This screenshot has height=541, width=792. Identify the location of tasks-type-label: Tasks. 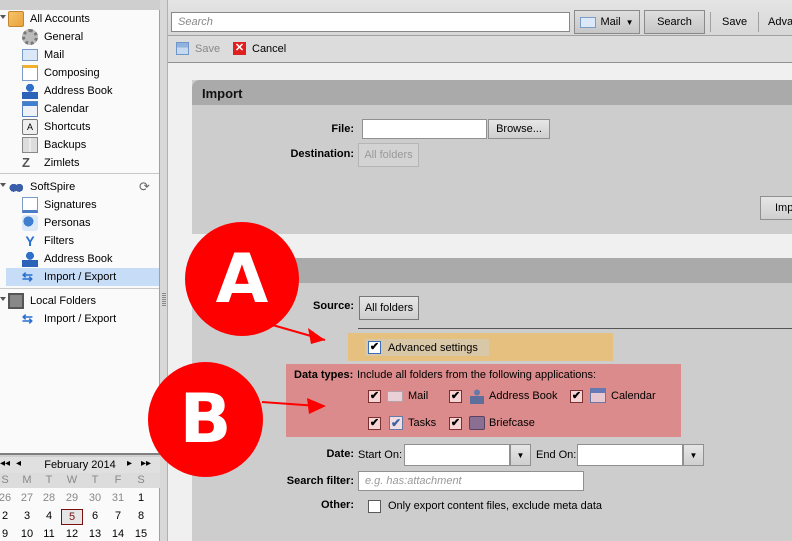
(422, 423).